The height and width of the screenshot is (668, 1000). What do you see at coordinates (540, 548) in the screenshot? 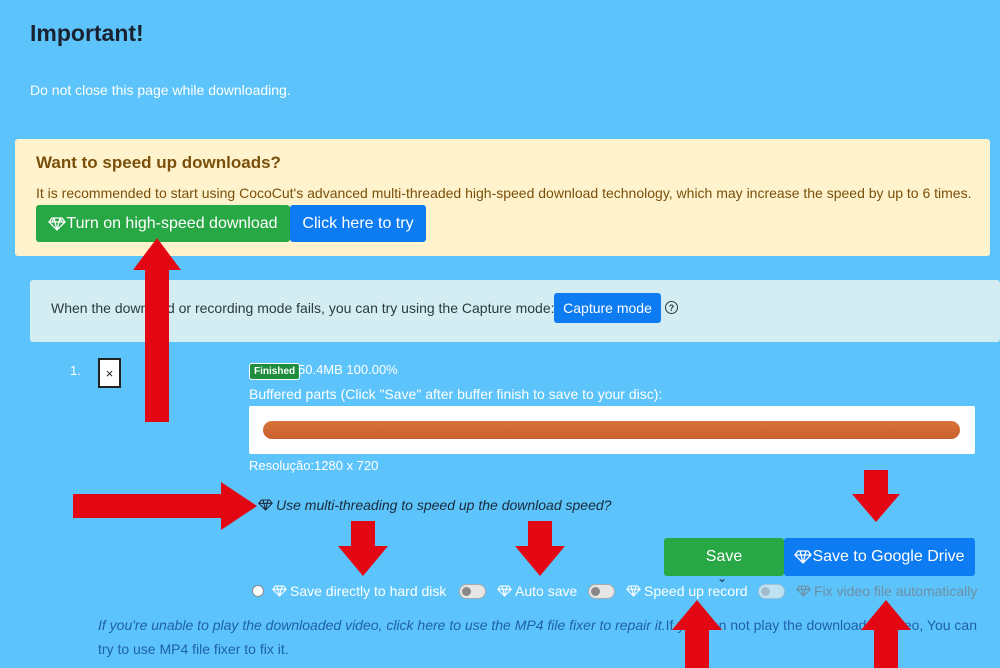
I see `arrow-down-auto-save` at bounding box center [540, 548].